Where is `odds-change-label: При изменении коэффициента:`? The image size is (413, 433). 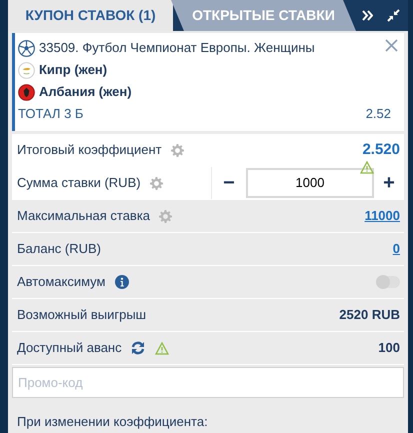 odds-change-label: При изменении коэффициента: is located at coordinates (112, 422).